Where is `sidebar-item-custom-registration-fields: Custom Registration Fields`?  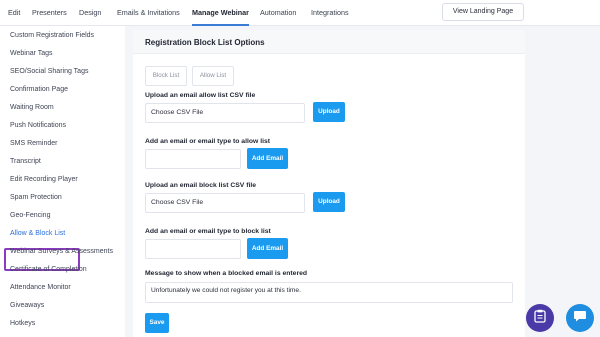
sidebar-item-custom-registration-fields: Custom Registration Fields is located at coordinates (52, 35).